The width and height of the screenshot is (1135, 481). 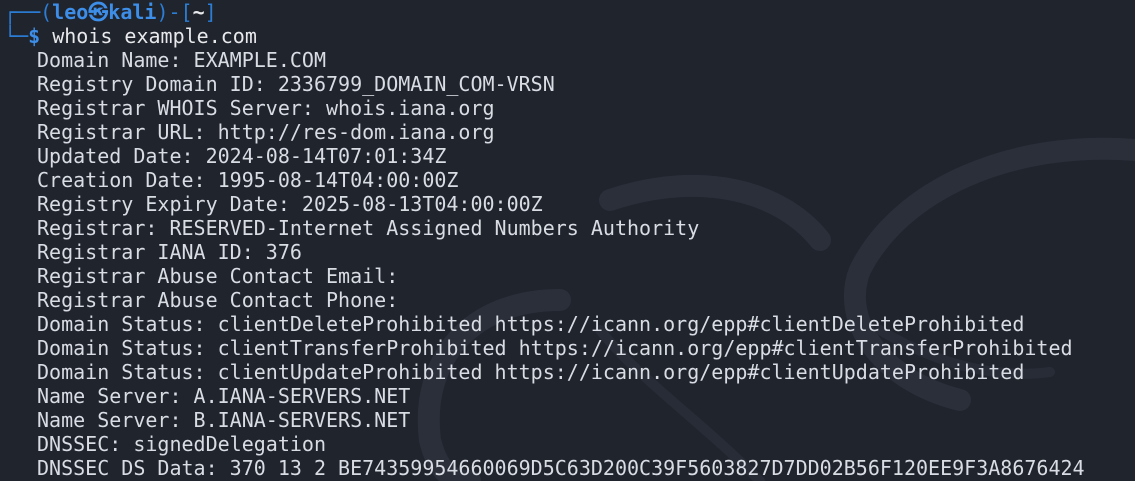 What do you see at coordinates (174, 12) in the screenshot?
I see `prompt-frame-mid: )-[` at bounding box center [174, 12].